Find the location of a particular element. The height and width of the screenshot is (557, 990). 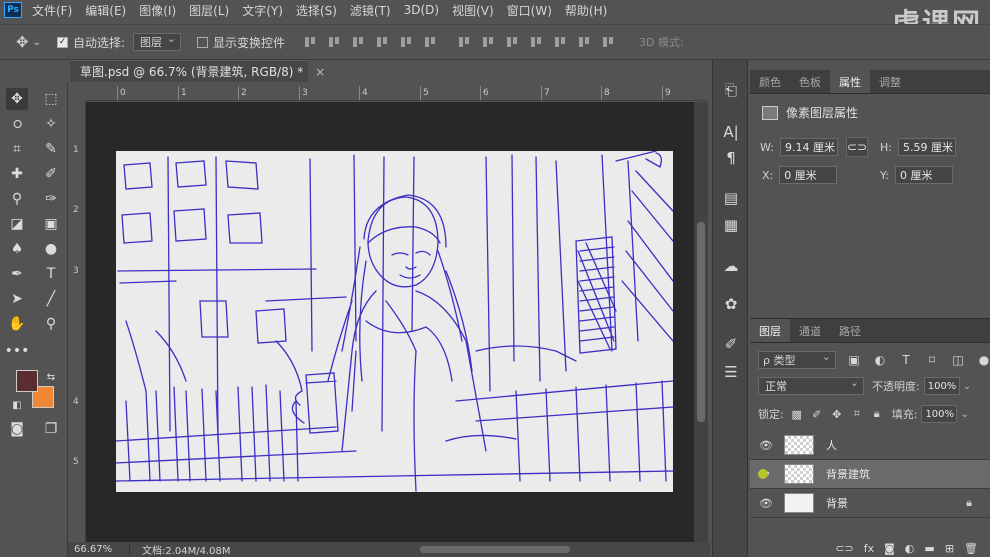

horizontal-scrollbar-thumb is located at coordinates (495, 549).